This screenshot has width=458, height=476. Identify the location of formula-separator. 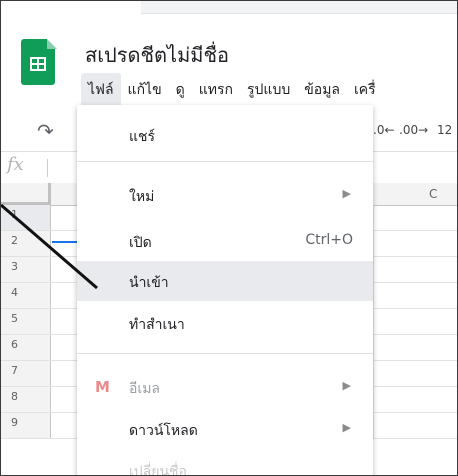
(47, 168).